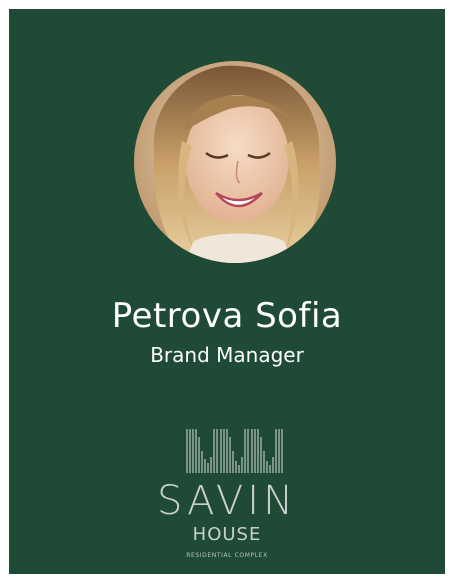  What do you see at coordinates (227, 555) in the screenshot?
I see `brand-tagline: RESIDENTIAL COMPLEX` at bounding box center [227, 555].